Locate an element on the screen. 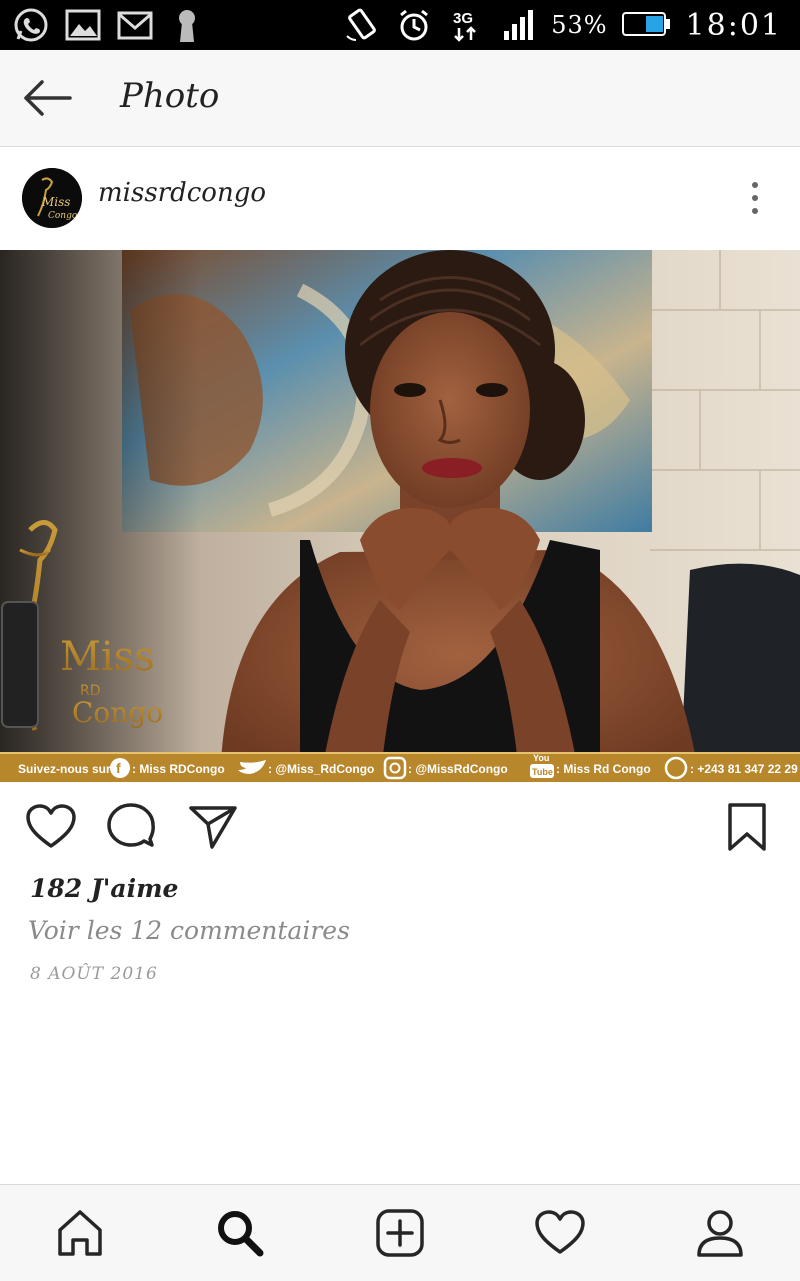 The width and height of the screenshot is (800, 1281). post-date: 8 AOÛT 2016 is located at coordinates (94, 974).